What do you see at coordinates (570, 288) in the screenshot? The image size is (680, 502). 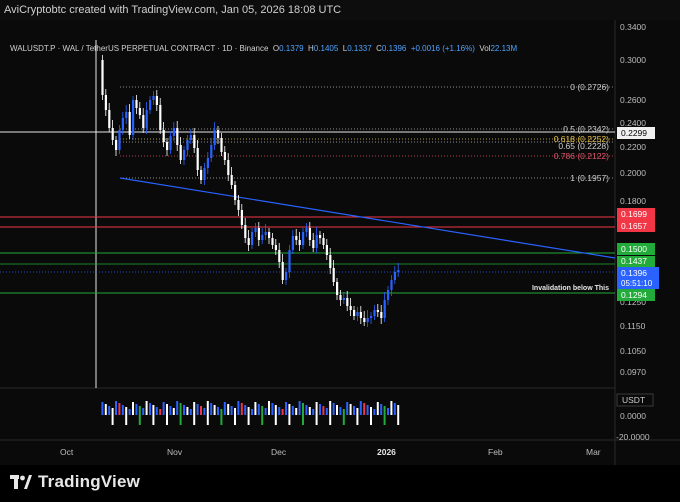 I see `invalidation-annotation: Invalidation below This` at bounding box center [570, 288].